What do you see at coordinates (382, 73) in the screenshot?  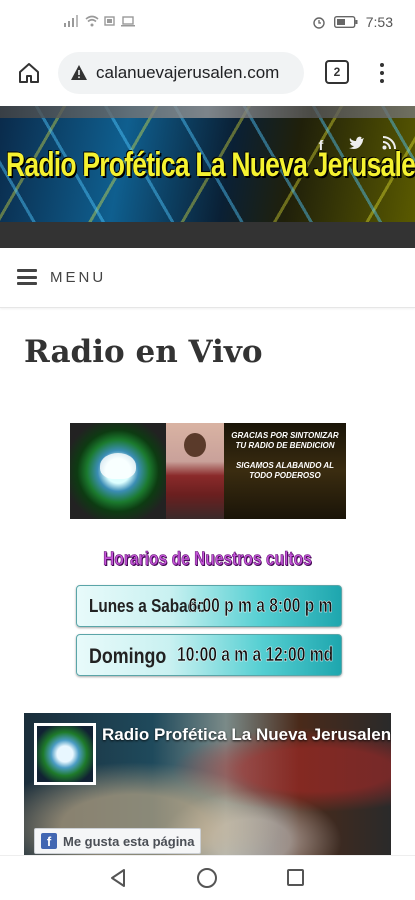 I see `more-vert-icon` at bounding box center [382, 73].